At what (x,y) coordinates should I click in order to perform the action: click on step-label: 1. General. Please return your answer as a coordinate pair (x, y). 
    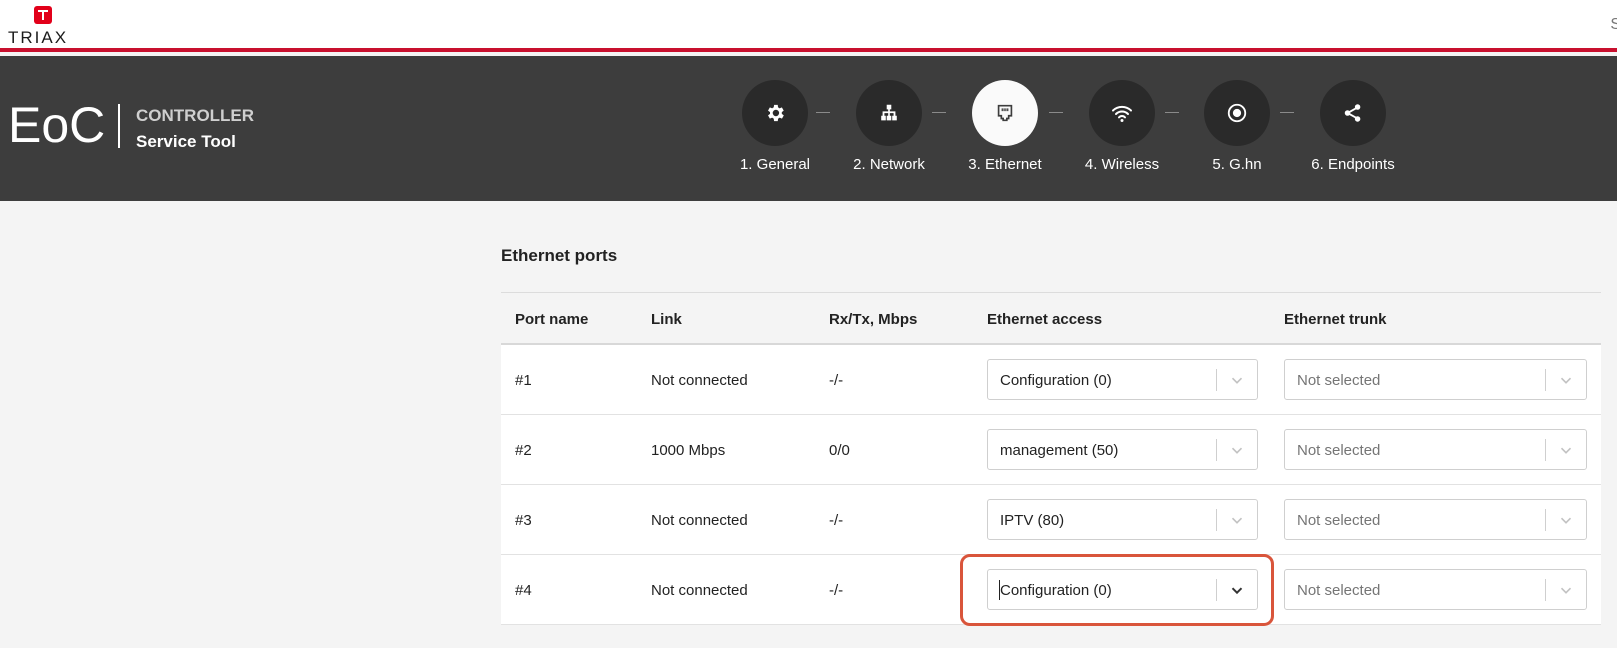
    Looking at the image, I should click on (775, 164).